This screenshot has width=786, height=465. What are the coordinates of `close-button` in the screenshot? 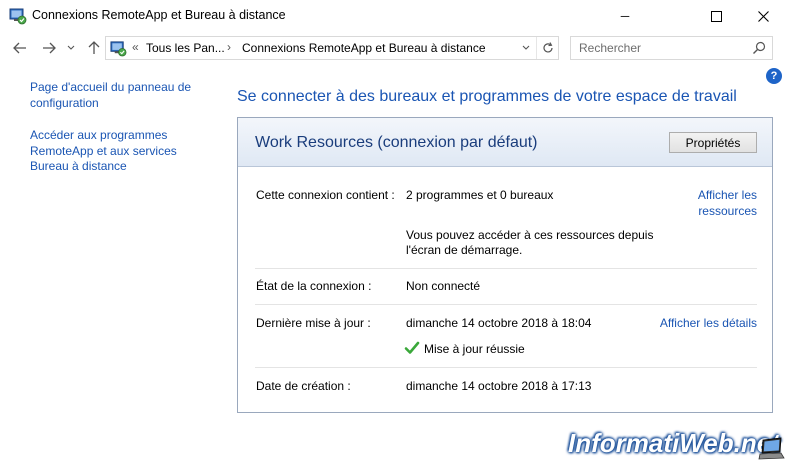 It's located at (763, 16).